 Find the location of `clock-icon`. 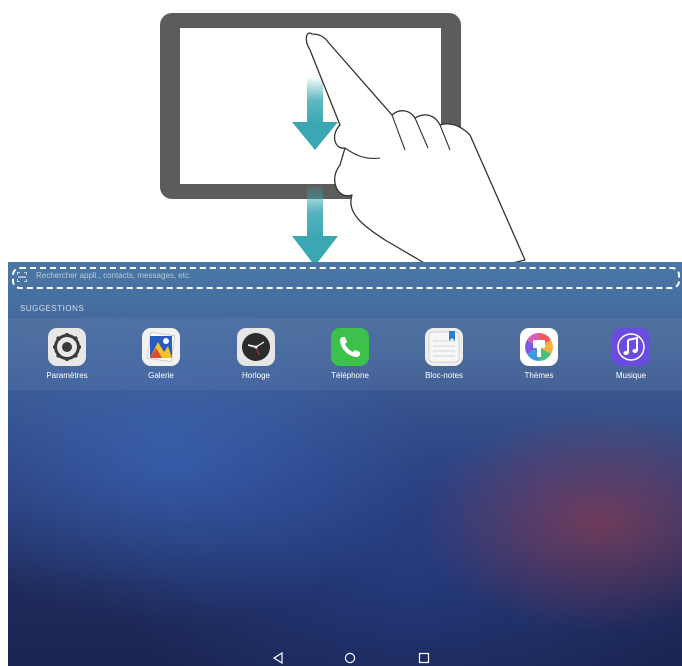

clock-icon is located at coordinates (256, 347).